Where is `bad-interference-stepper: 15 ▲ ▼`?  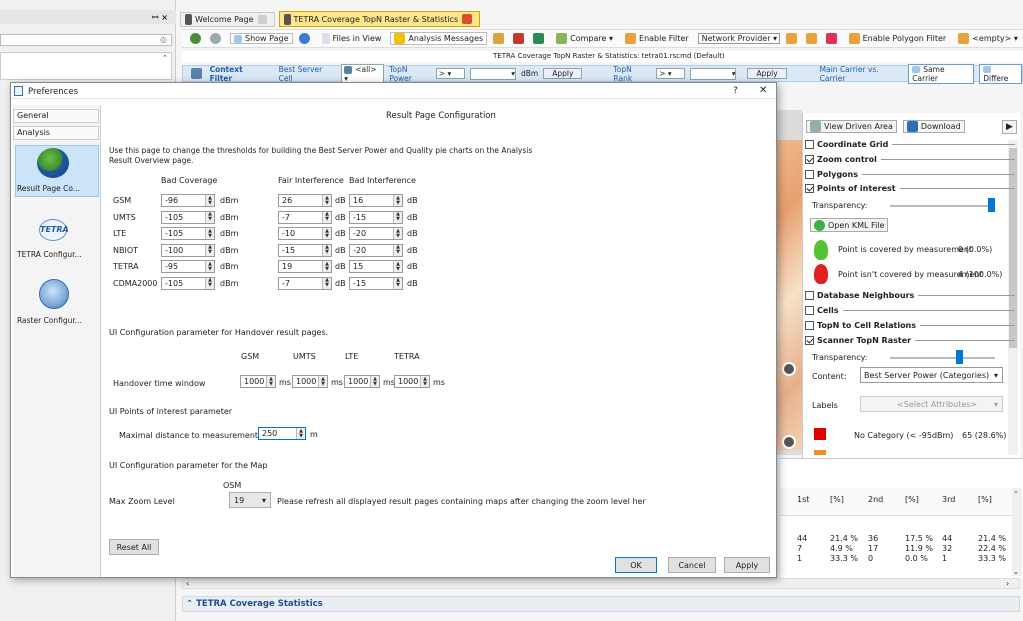 bad-interference-stepper: 15 ▲ ▼ is located at coordinates (376, 266).